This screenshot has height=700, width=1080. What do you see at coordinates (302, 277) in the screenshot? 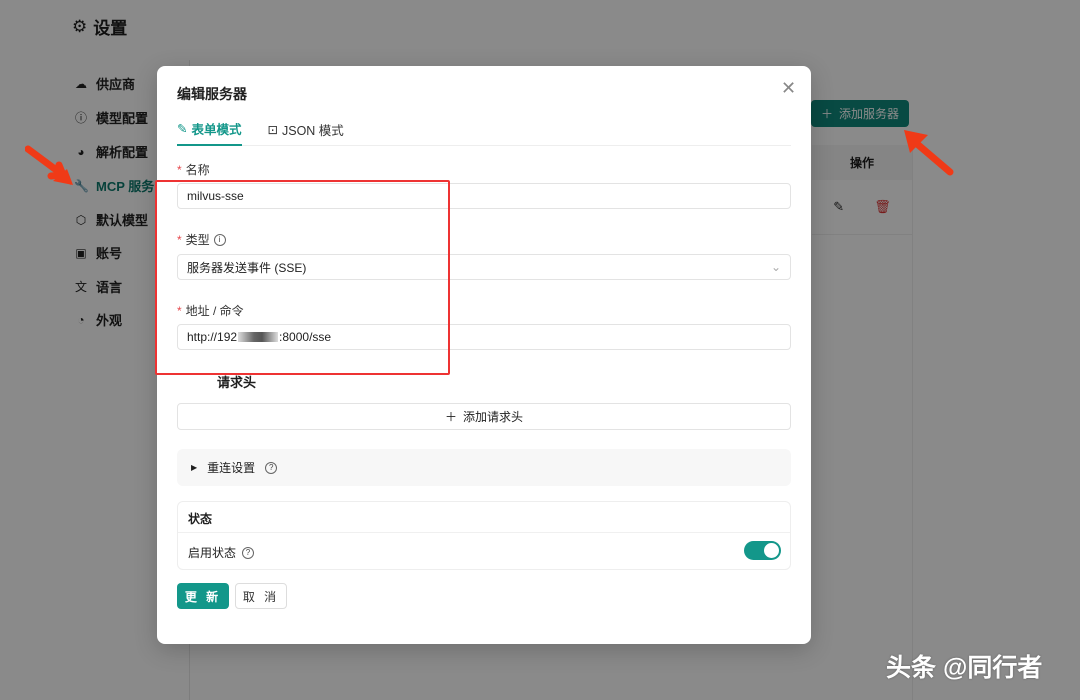
I see `annotation-highlight-box` at bounding box center [302, 277].